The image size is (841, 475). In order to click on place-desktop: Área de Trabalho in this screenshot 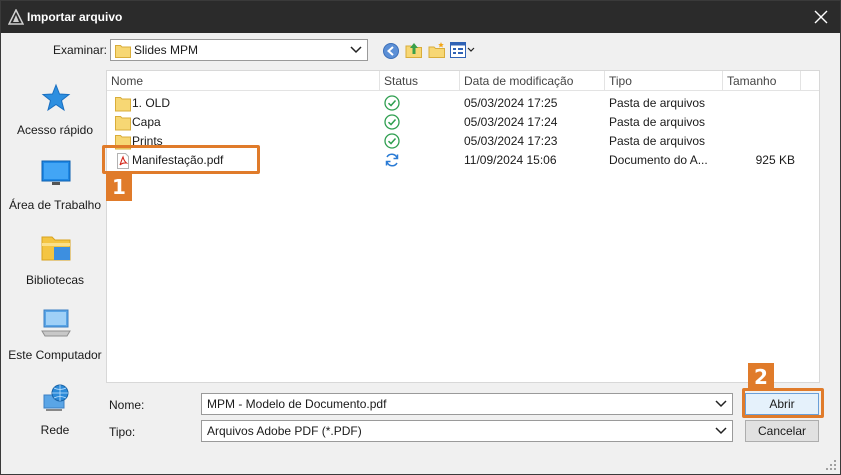, I will do `click(55, 185)`.